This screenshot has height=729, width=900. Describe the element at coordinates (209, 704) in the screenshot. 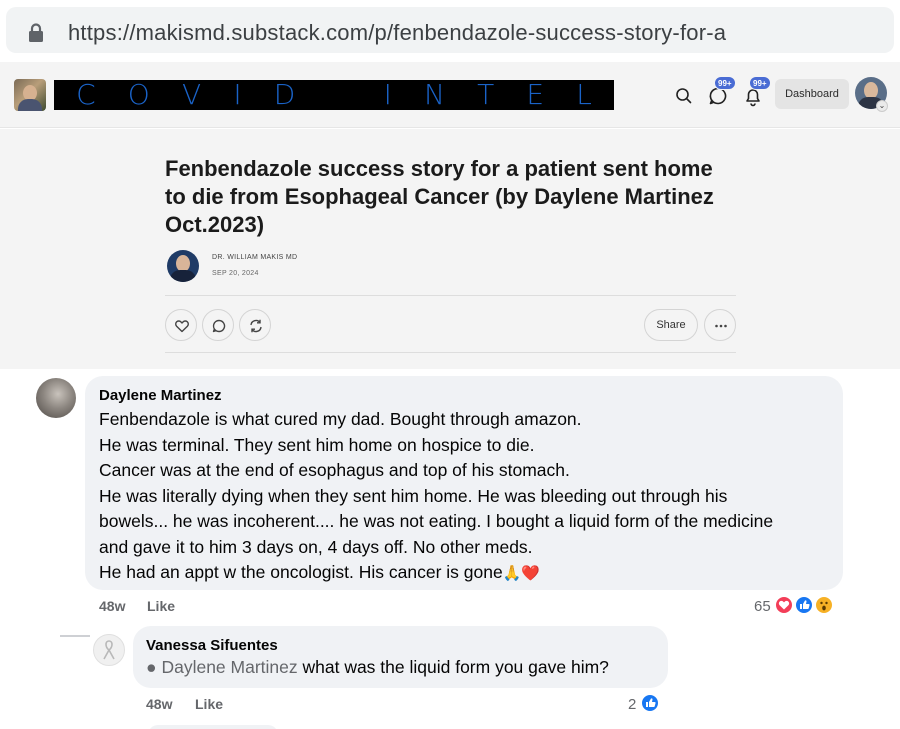

I see `reply-like-link: Like` at that location.